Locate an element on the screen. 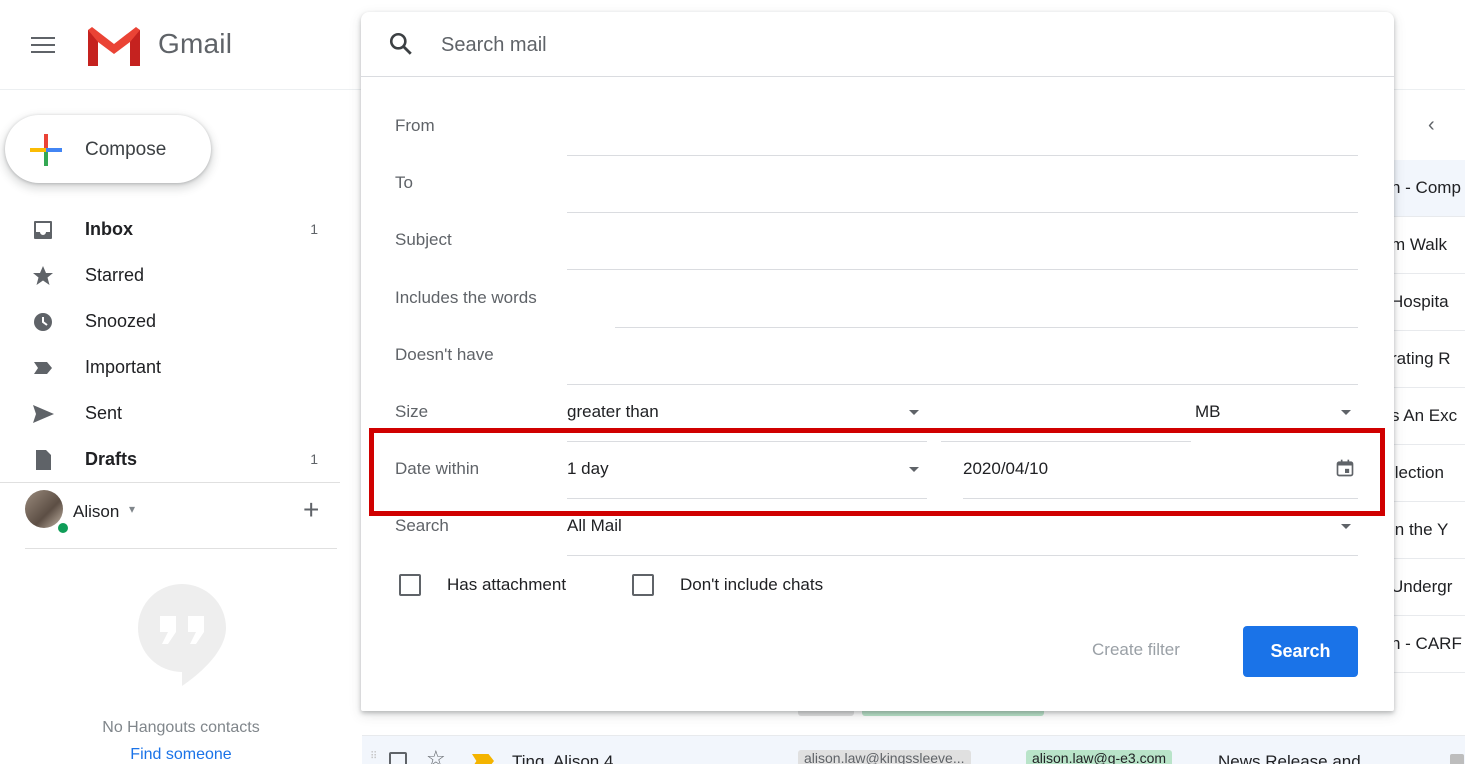 This screenshot has height=764, width=1465. find-someone-link: Find someone is located at coordinates (181, 755).